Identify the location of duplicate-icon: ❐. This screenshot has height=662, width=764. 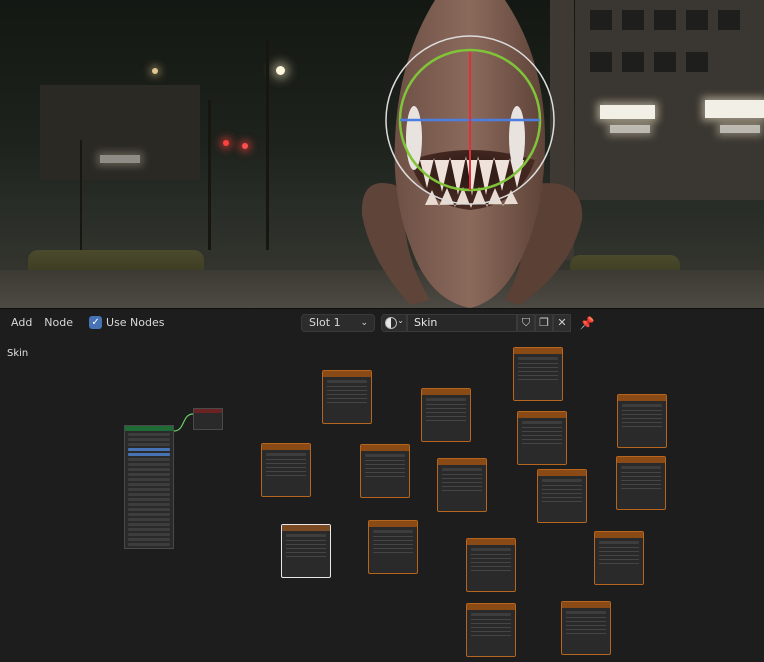
(544, 323).